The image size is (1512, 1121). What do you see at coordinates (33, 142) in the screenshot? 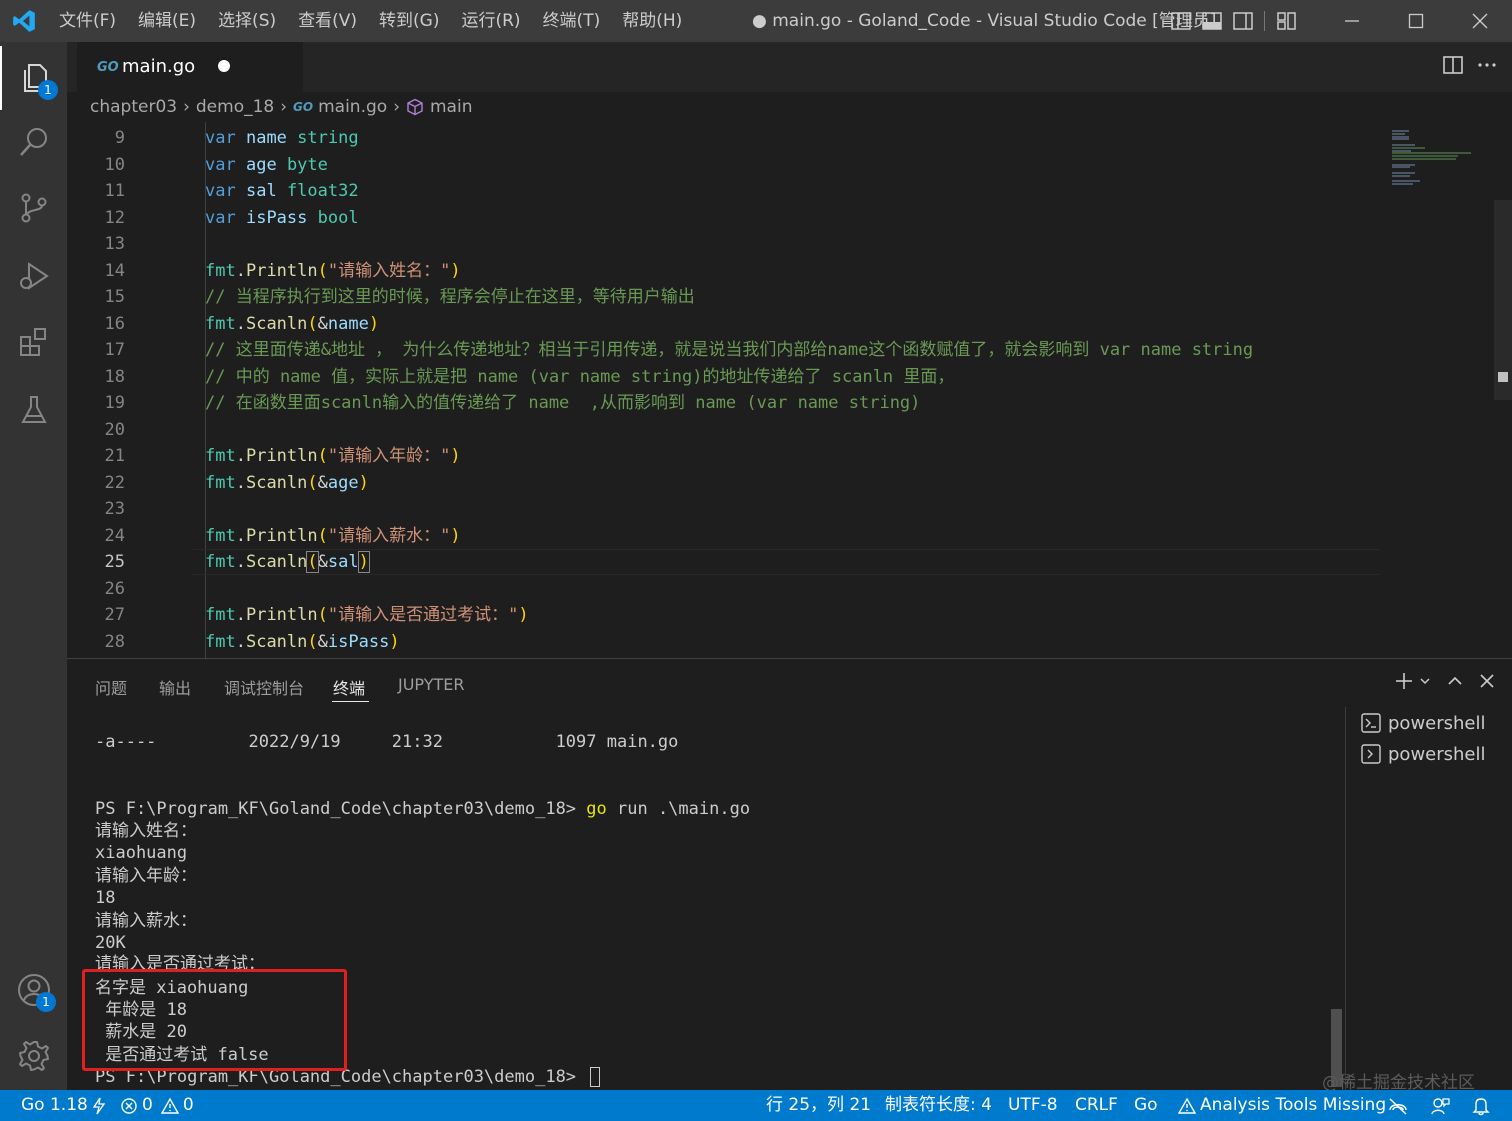
I see `search-button` at bounding box center [33, 142].